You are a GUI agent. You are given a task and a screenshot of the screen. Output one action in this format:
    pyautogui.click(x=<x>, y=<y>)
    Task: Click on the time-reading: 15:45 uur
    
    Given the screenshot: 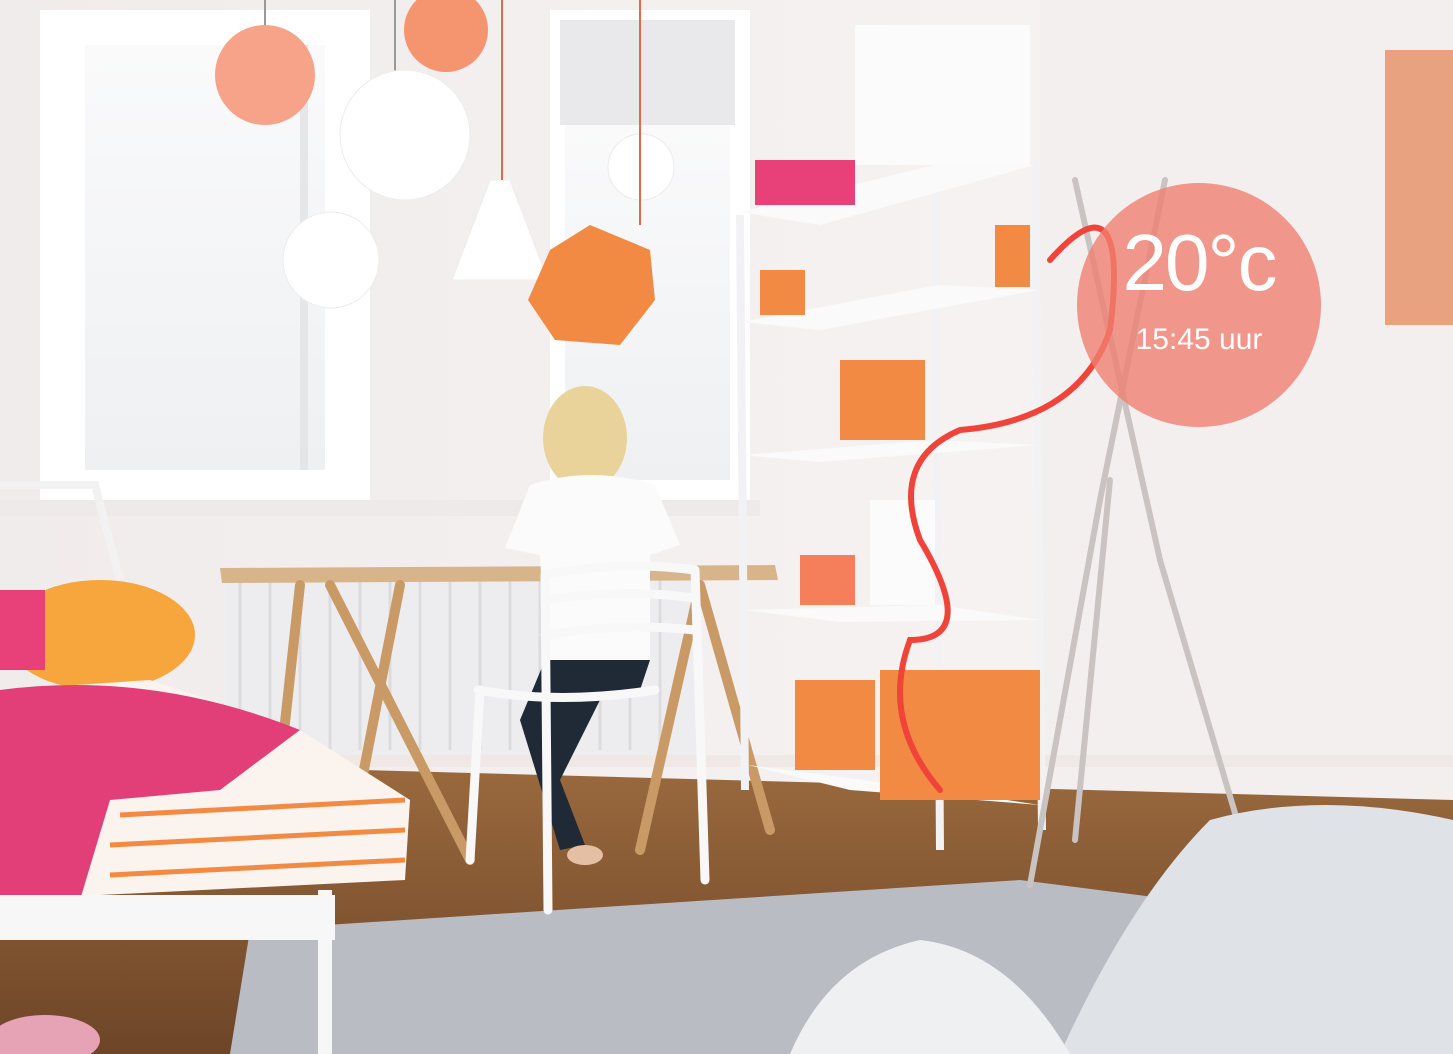 What is the action you would take?
    pyautogui.click(x=1199, y=339)
    